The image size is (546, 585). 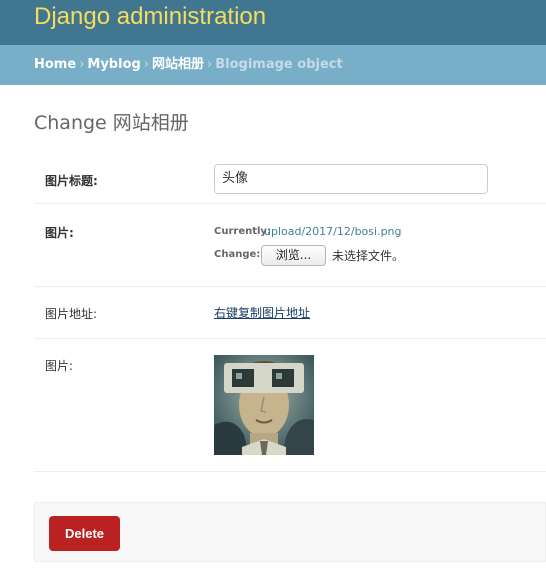 What do you see at coordinates (368, 256) in the screenshot?
I see `no-file-selected-text: 未选择文件。` at bounding box center [368, 256].